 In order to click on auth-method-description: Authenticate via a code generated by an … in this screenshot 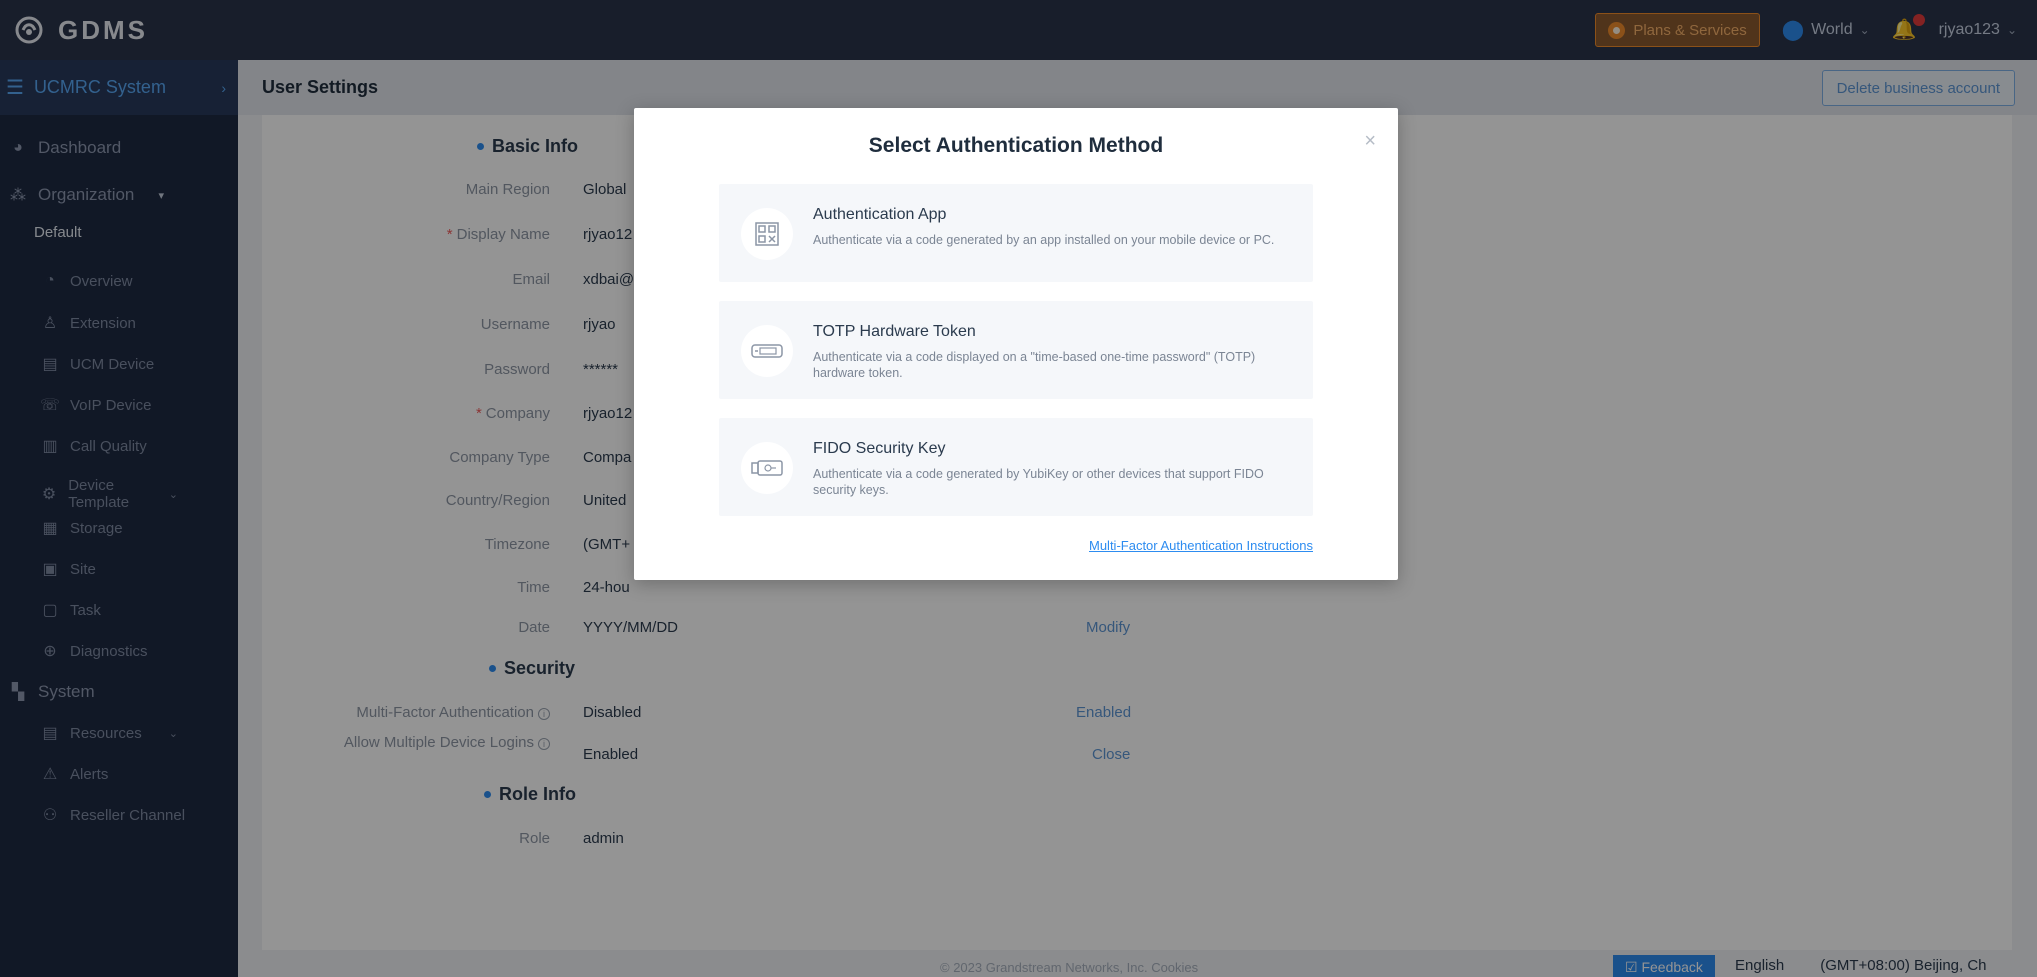, I will do `click(1044, 240)`.